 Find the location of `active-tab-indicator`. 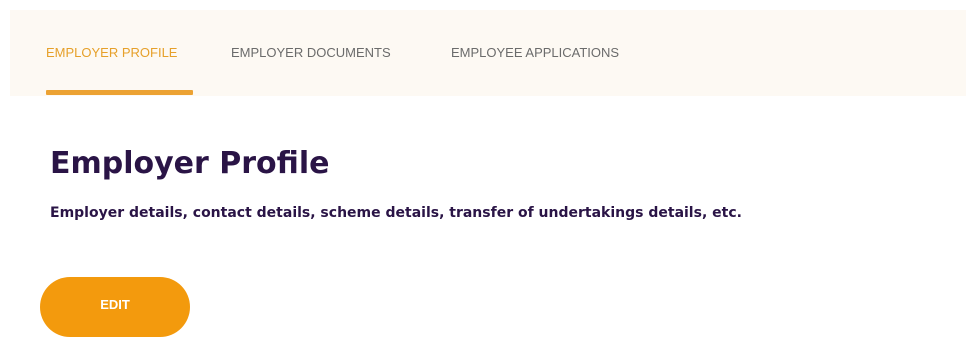

active-tab-indicator is located at coordinates (119, 92).